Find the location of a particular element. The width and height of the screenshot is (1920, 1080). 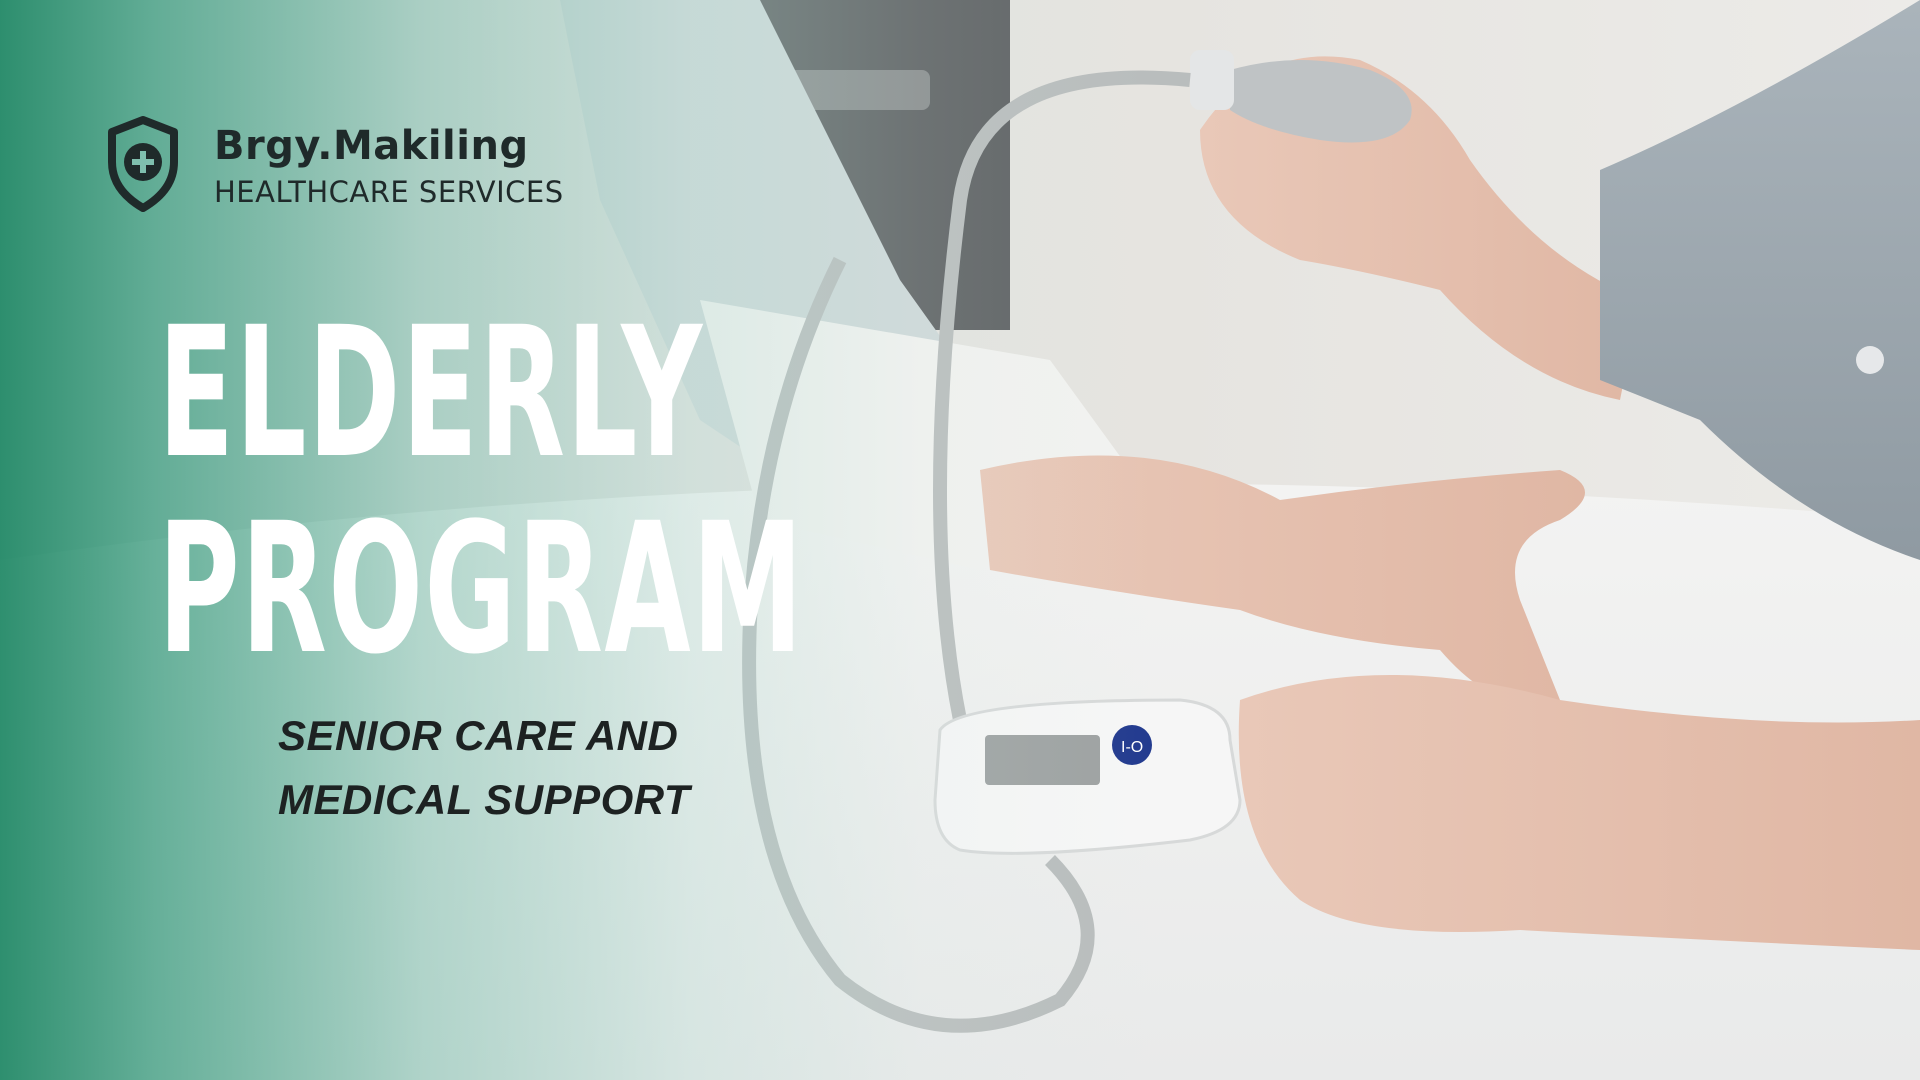

subtitle-line-1: SENIOR CARE AND is located at coordinates (478, 735).